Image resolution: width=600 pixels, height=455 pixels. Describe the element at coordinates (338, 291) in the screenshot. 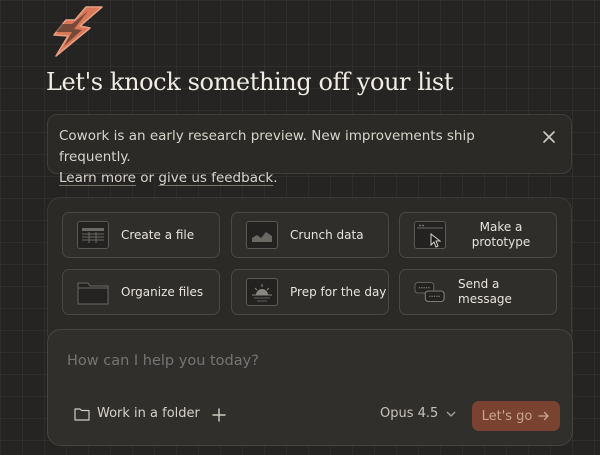

I see `task-label: Prep for the day` at that location.